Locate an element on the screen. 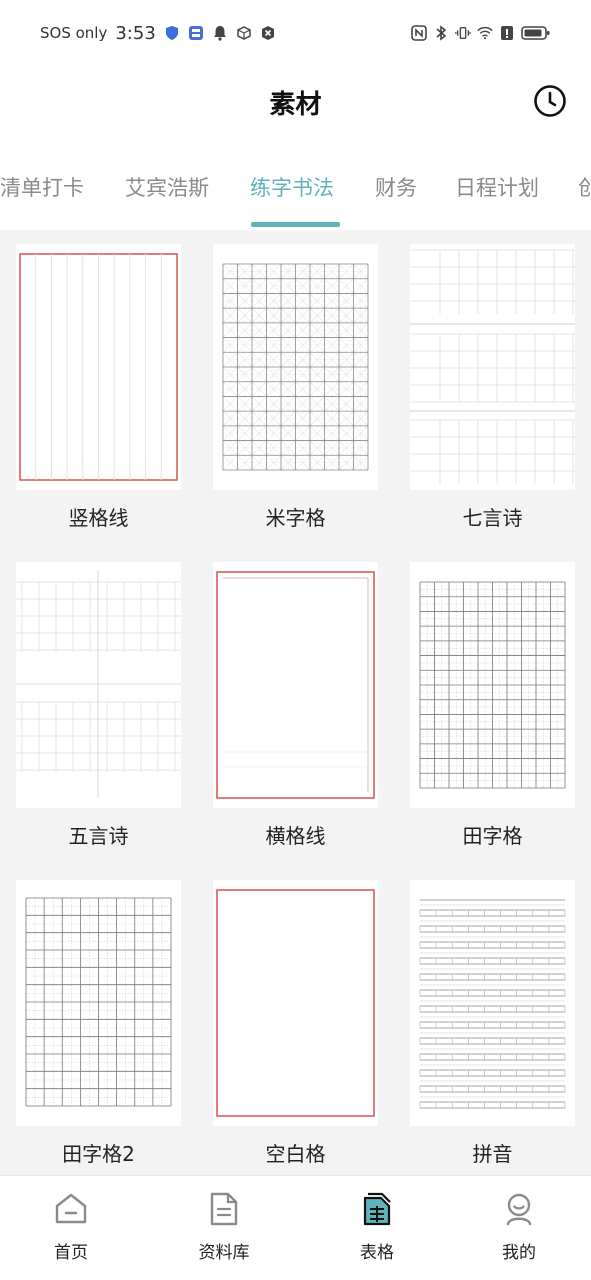  shield-icon is located at coordinates (172, 33).